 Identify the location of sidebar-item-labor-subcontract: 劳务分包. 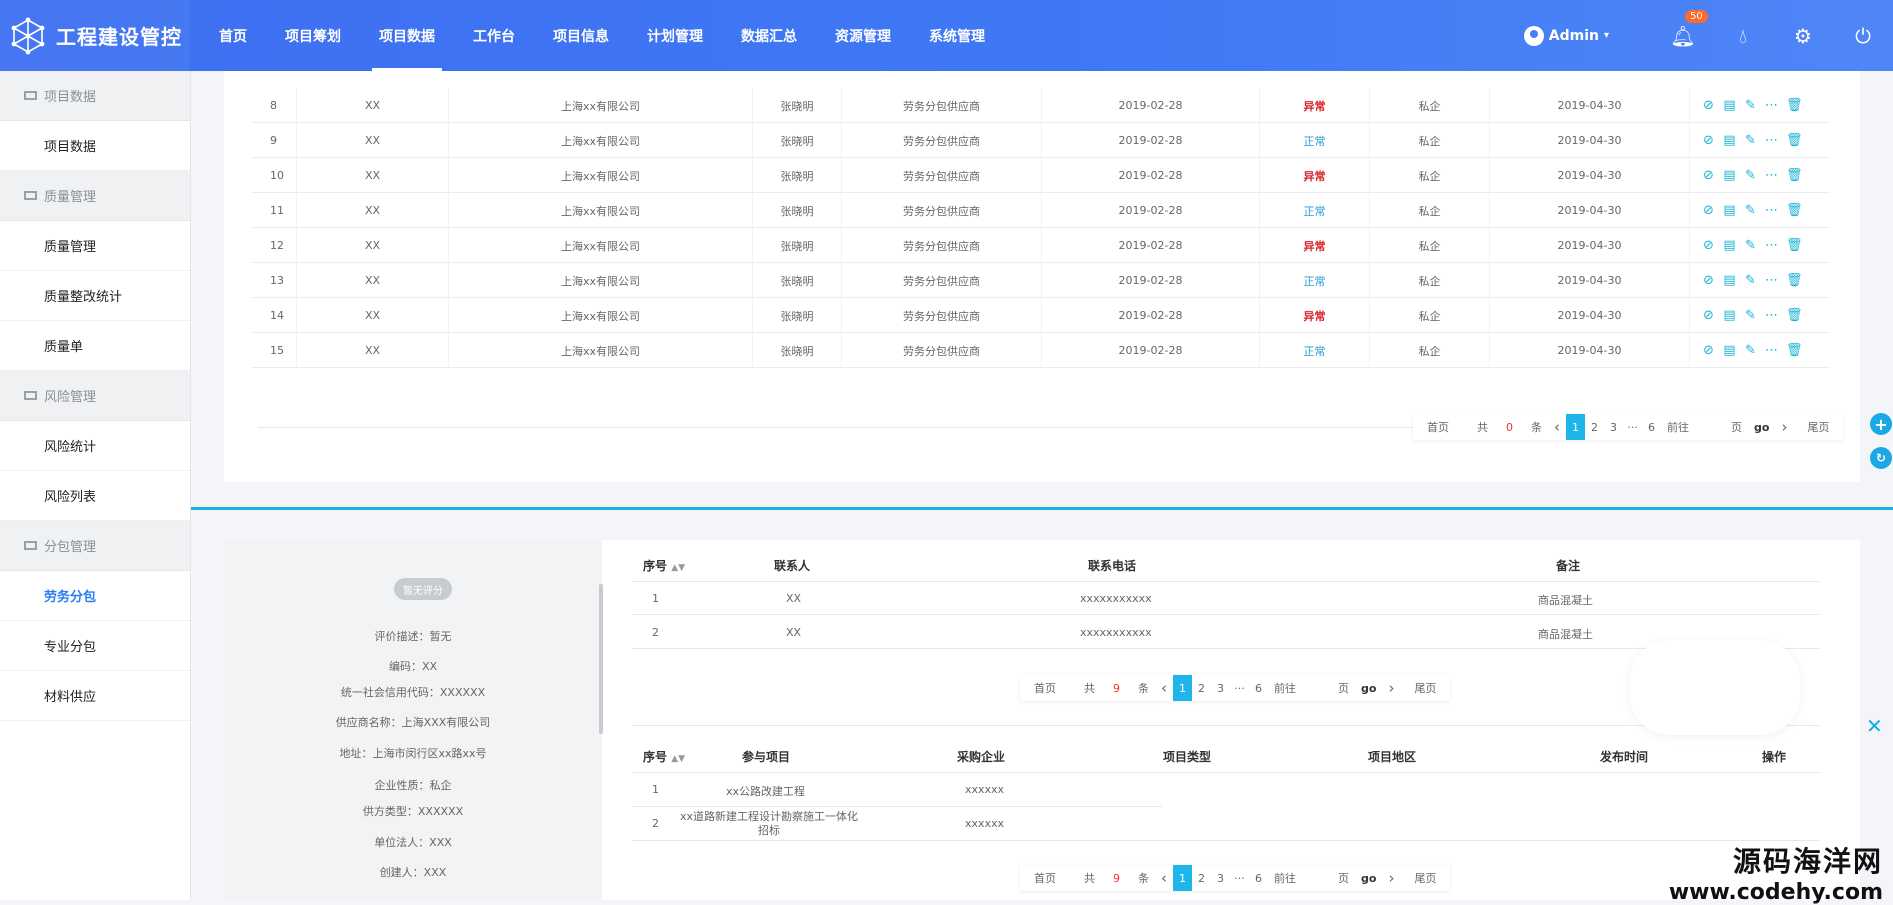
(95, 596).